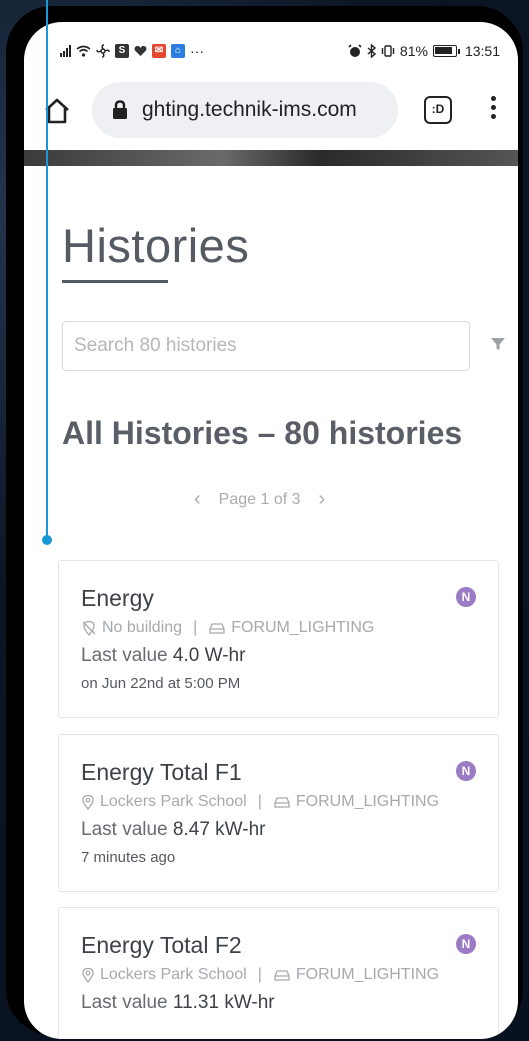 Image resolution: width=529 pixels, height=1041 pixels. I want to click on status-right: 81% 13:51, so click(424, 51).